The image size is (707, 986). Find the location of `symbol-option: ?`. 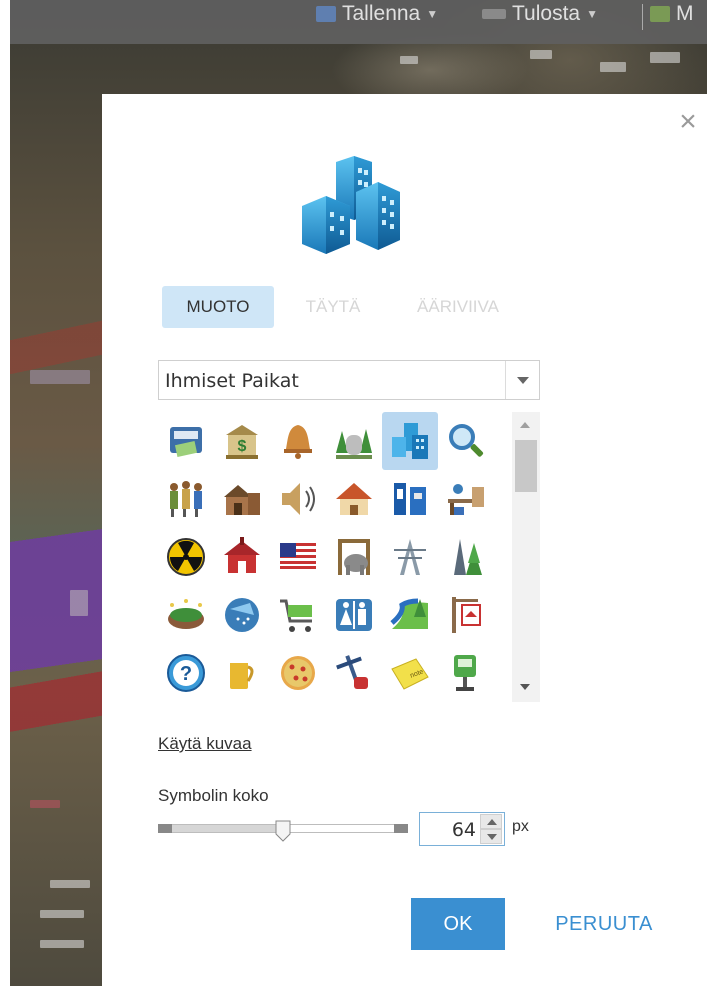

symbol-option: ? is located at coordinates (186, 673).